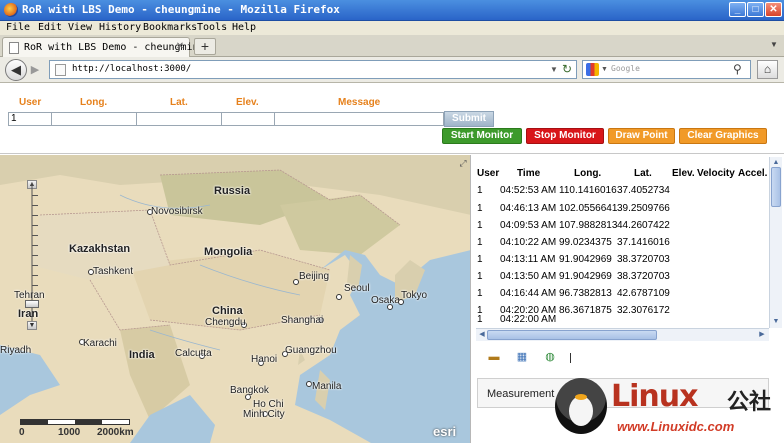 The image size is (784, 443). I want to click on cell-time: 04:09:53 AM, so click(528, 225).